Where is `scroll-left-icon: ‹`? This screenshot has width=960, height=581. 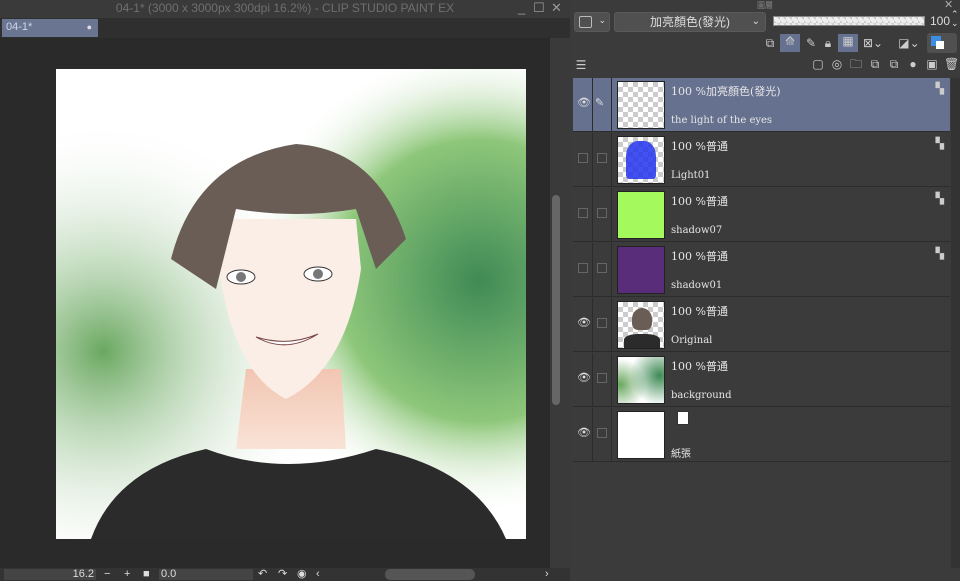
scroll-left-icon: ‹ is located at coordinates (318, 574).